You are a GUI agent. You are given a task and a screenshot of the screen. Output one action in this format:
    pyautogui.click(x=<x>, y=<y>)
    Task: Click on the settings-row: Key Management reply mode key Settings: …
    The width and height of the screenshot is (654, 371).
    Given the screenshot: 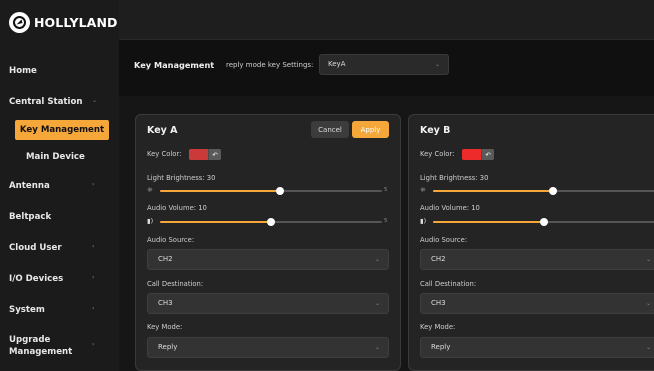 What is the action you would take?
    pyautogui.click(x=386, y=65)
    